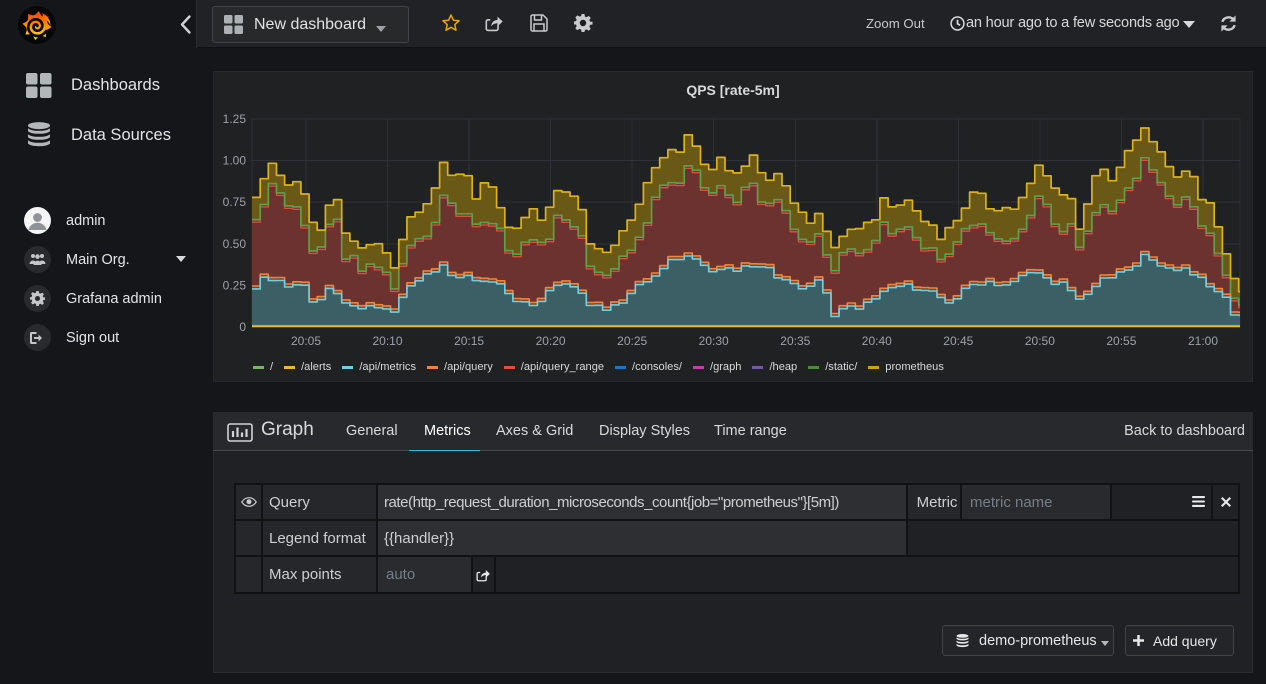 The width and height of the screenshot is (1266, 684). I want to click on svg-text: 20:45, so click(958, 341).